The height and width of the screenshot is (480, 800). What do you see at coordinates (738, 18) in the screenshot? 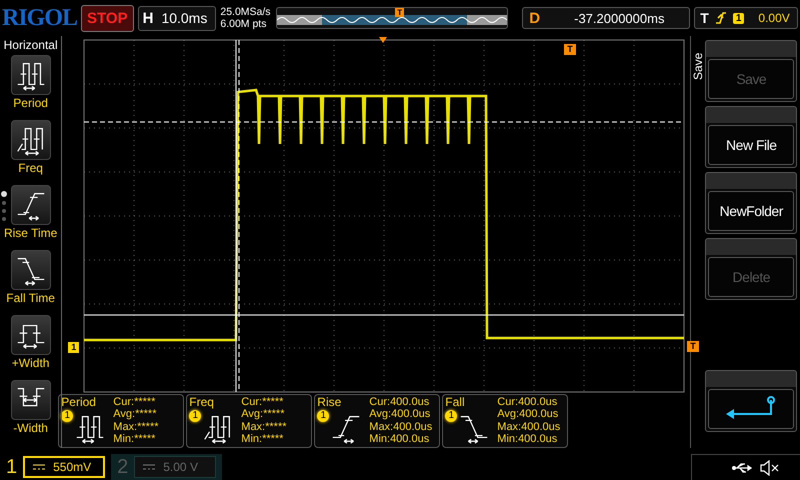
I see `trigger-source-badge: 1` at bounding box center [738, 18].